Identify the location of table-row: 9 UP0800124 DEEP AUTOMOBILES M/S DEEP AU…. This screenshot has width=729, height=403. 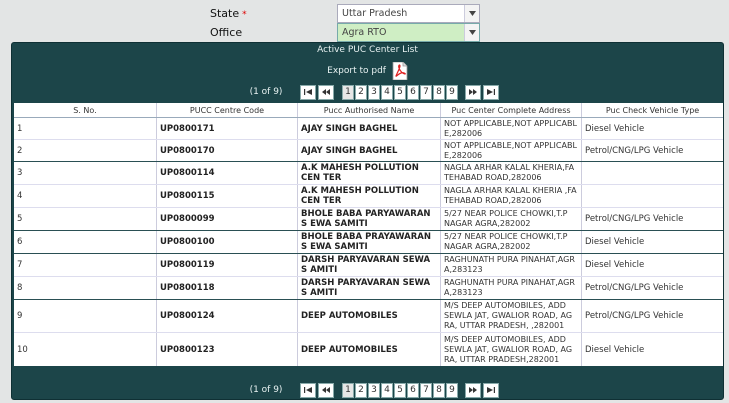
(368, 316).